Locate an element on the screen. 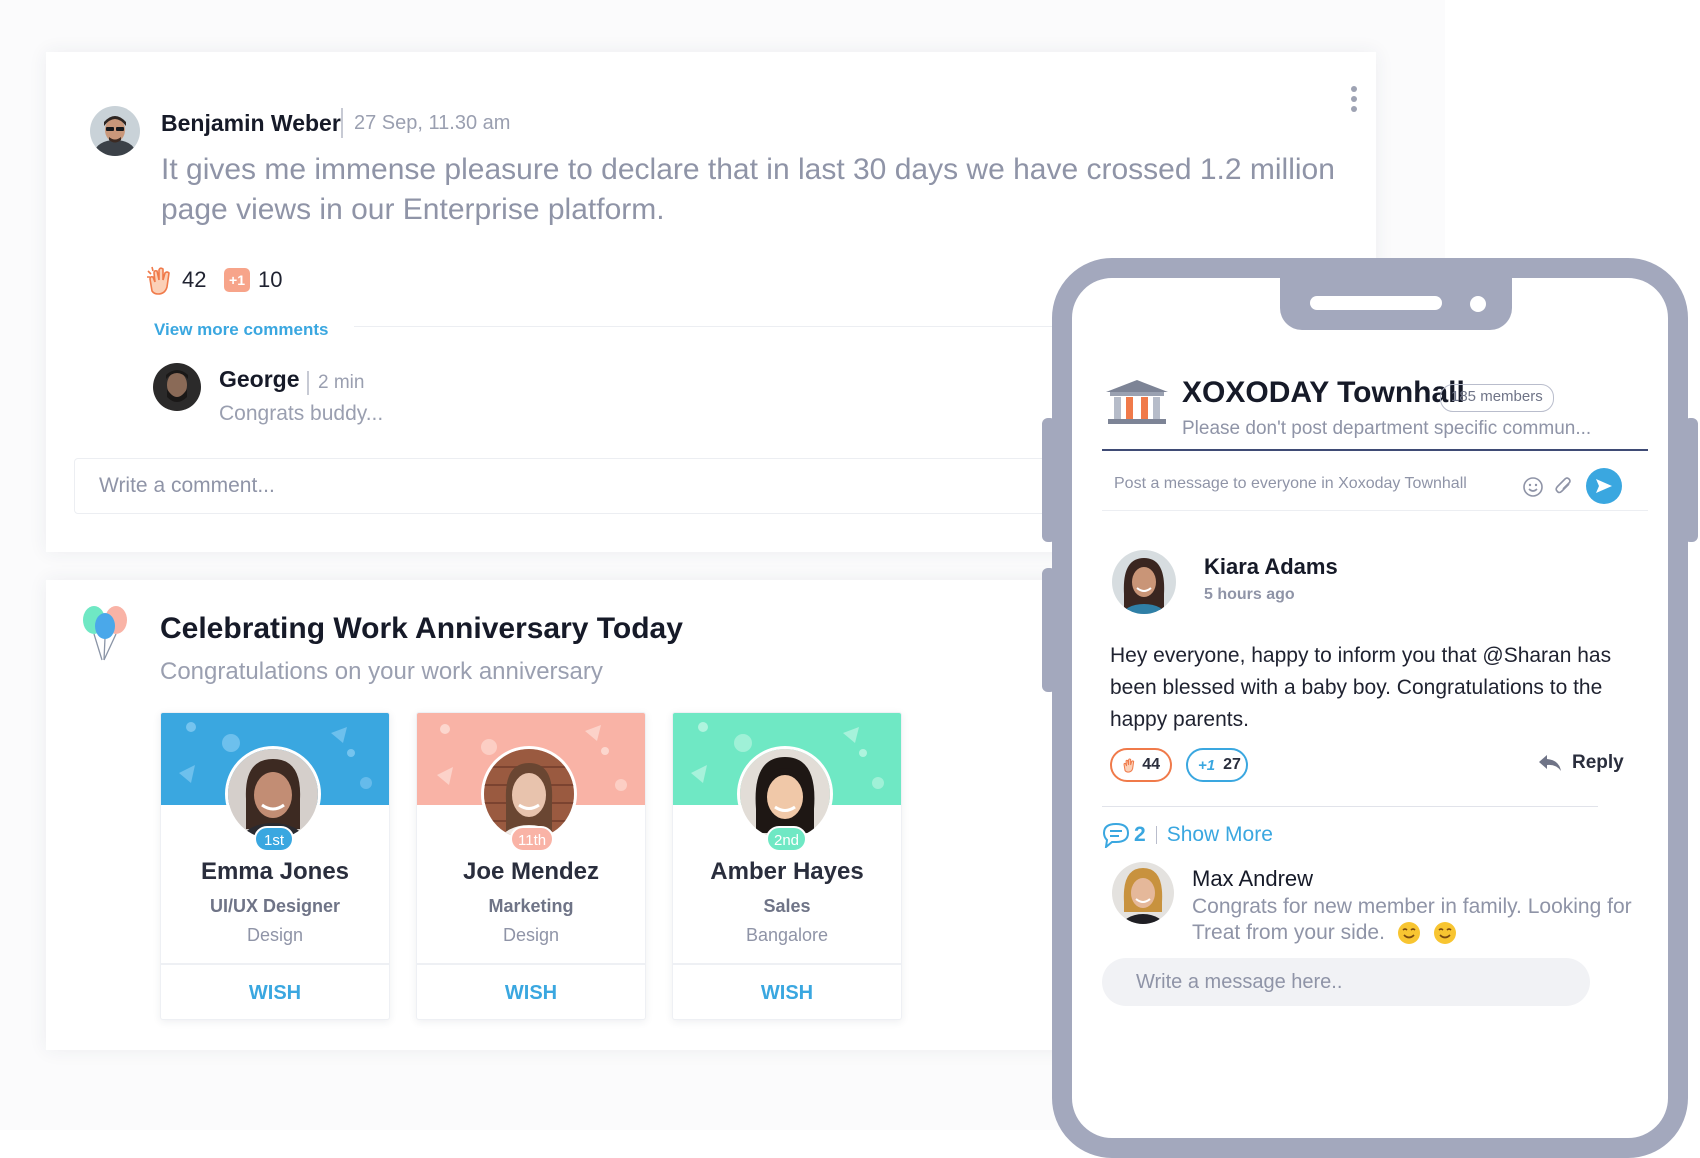 This screenshot has height=1158, width=1700. bank-icon is located at coordinates (1137, 402).